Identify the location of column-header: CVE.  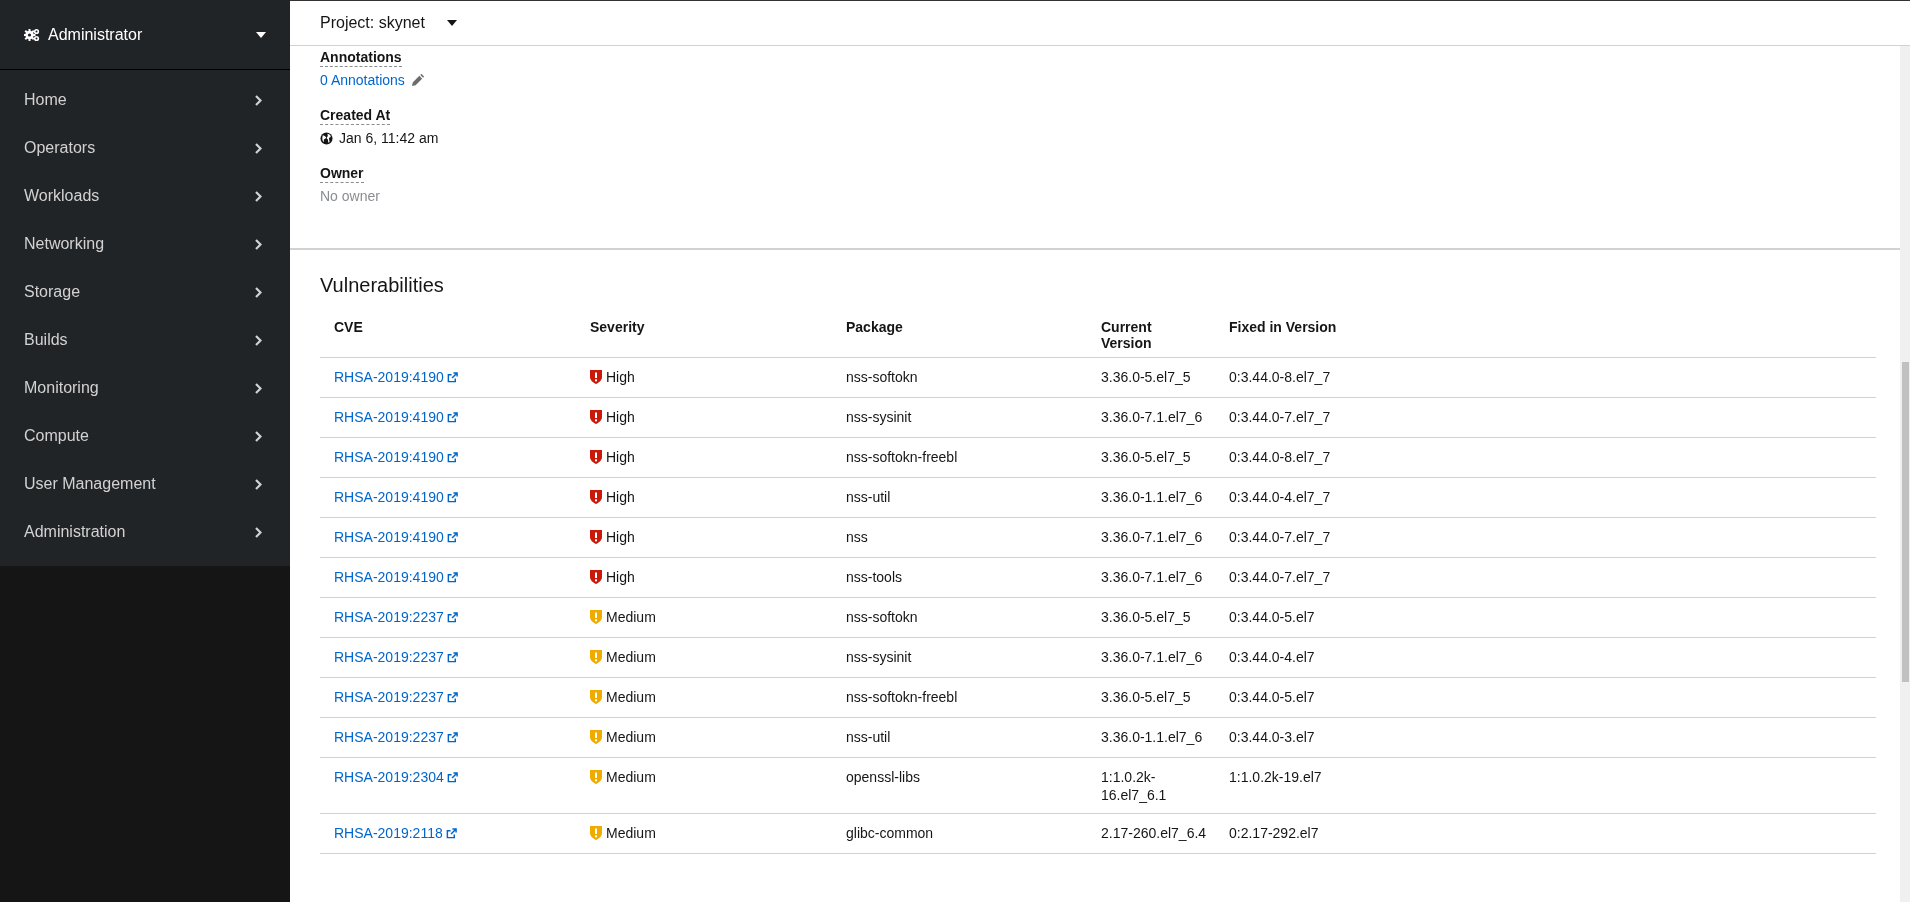
(348, 327).